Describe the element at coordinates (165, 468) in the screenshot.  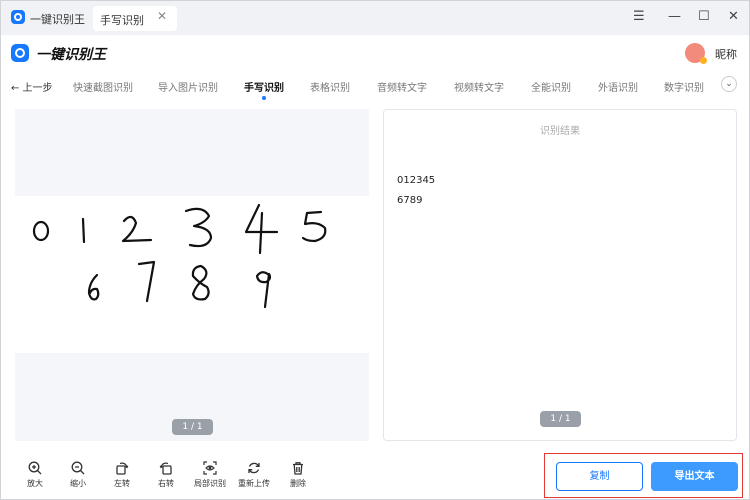
I see `rotate-right-icon` at that location.